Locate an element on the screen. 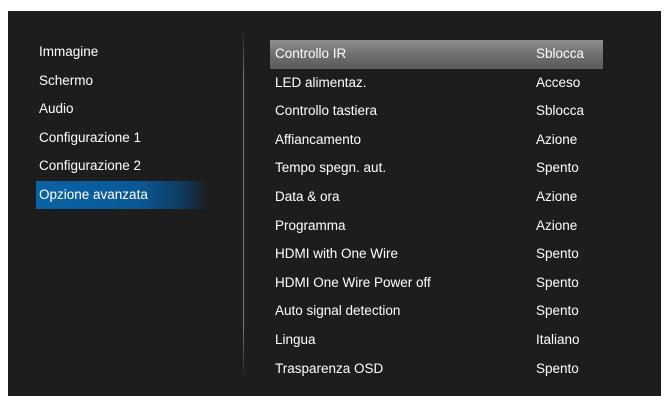 This screenshot has height=396, width=670. setting-label: Controllo tastiera is located at coordinates (326, 111).